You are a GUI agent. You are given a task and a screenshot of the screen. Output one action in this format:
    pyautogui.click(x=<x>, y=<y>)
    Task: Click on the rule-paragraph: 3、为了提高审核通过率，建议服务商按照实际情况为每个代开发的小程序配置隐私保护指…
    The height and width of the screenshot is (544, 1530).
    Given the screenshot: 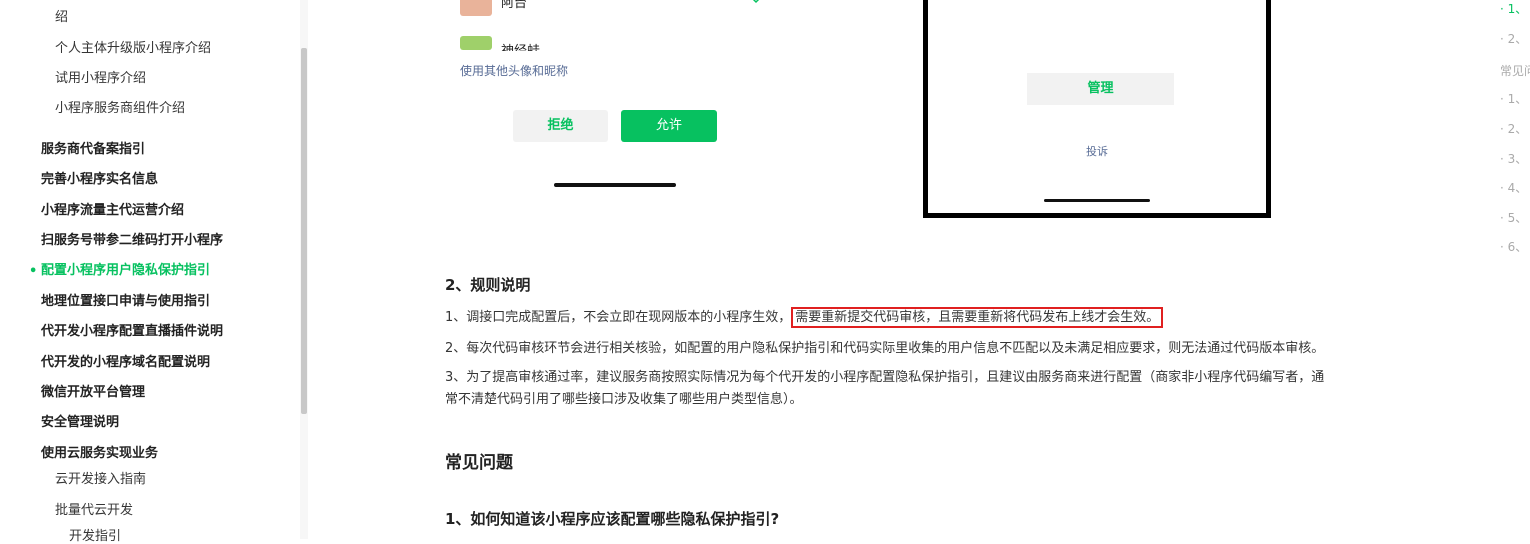 What is the action you would take?
    pyautogui.click(x=885, y=377)
    